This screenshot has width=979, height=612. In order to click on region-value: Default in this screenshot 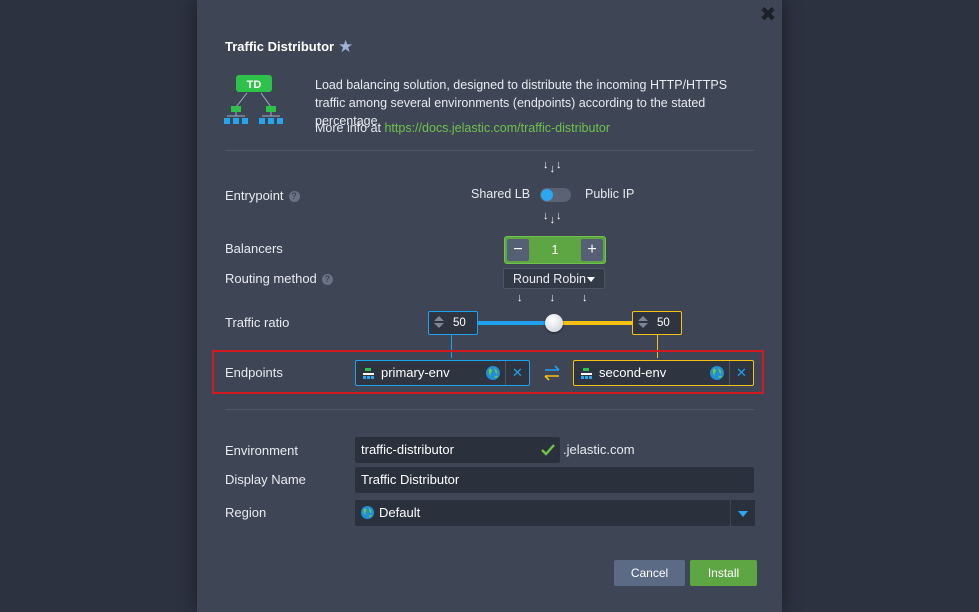, I will do `click(400, 512)`.